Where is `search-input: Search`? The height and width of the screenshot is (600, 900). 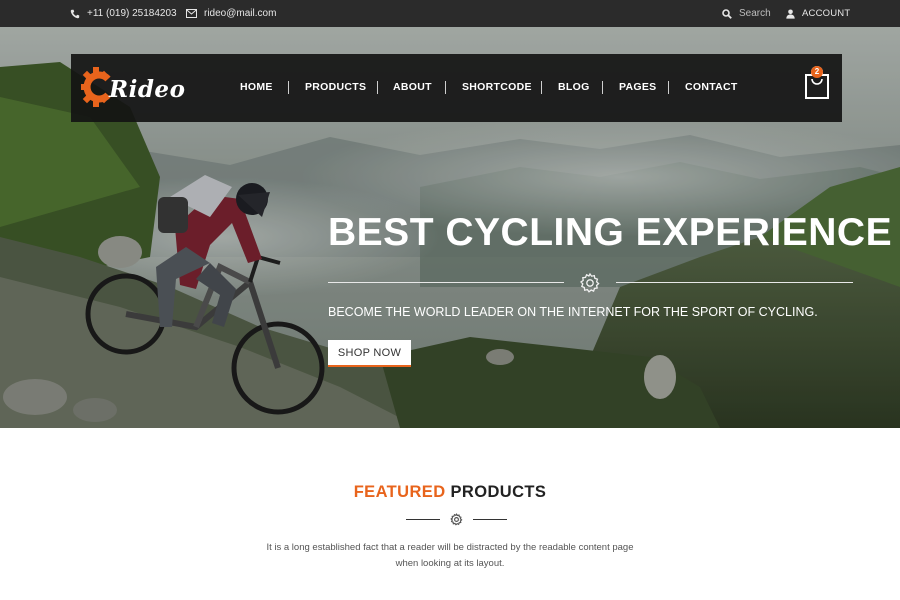 search-input: Search is located at coordinates (755, 13).